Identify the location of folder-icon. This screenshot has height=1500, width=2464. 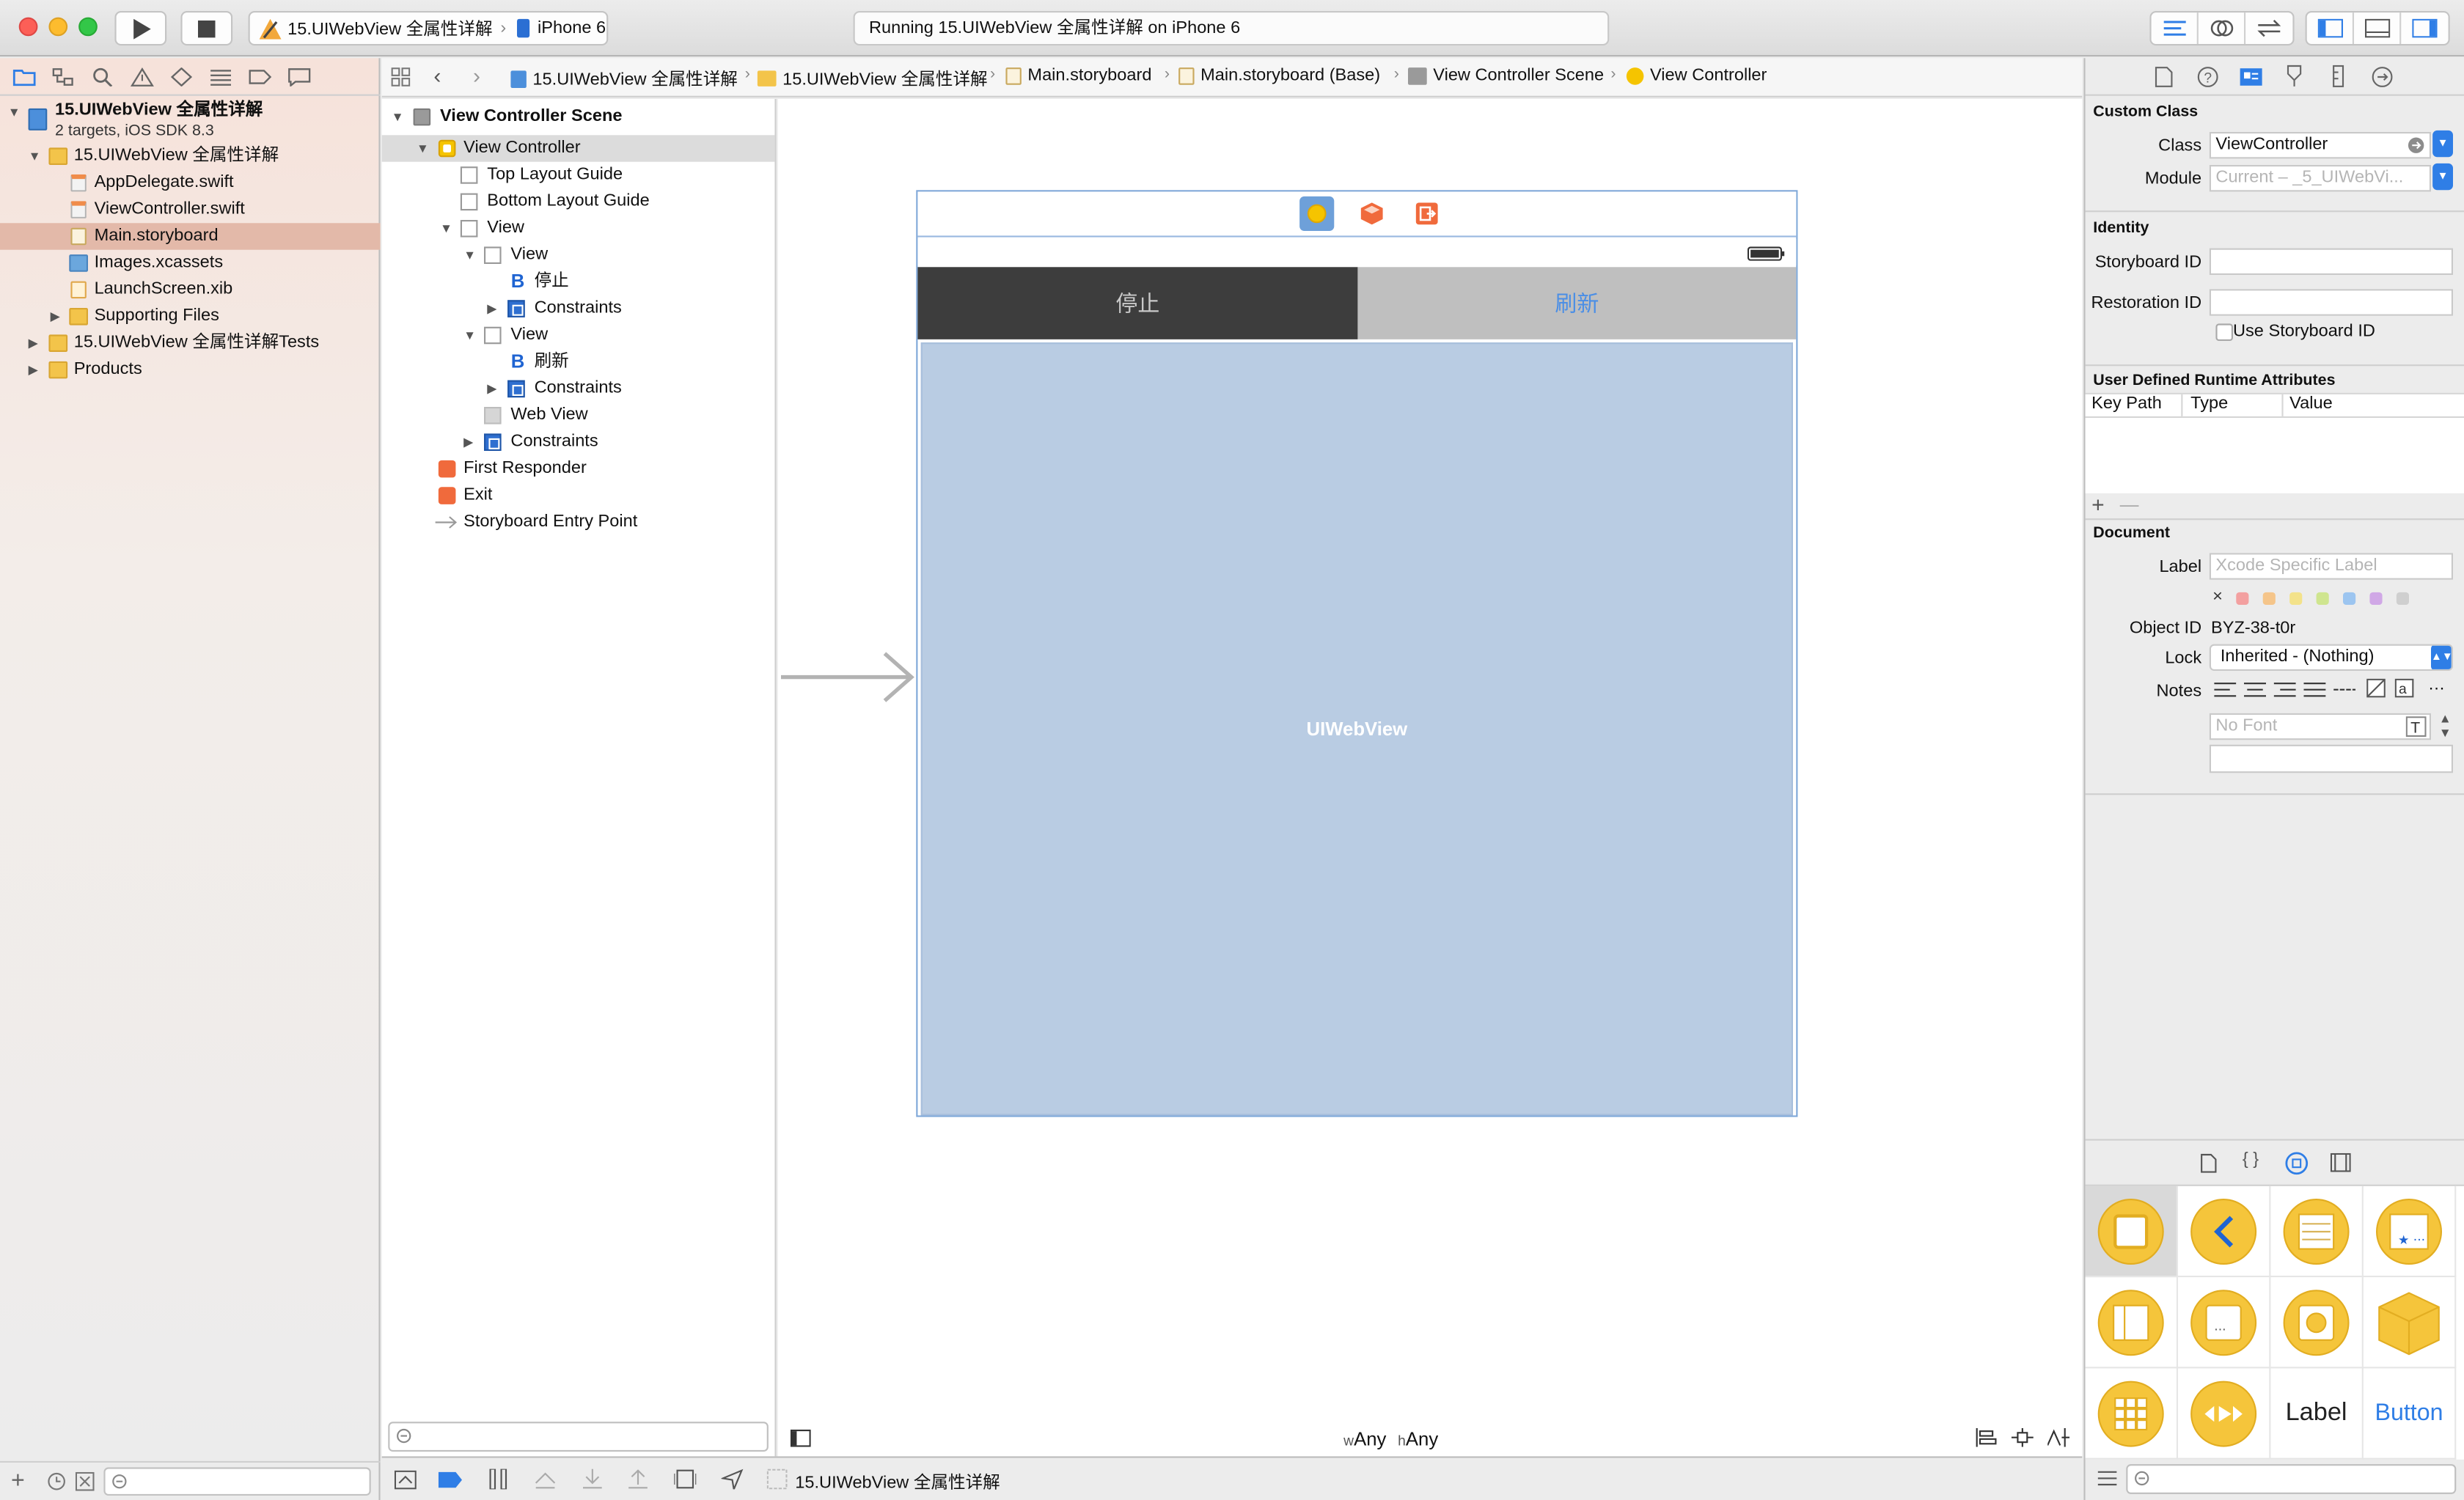
(24, 76).